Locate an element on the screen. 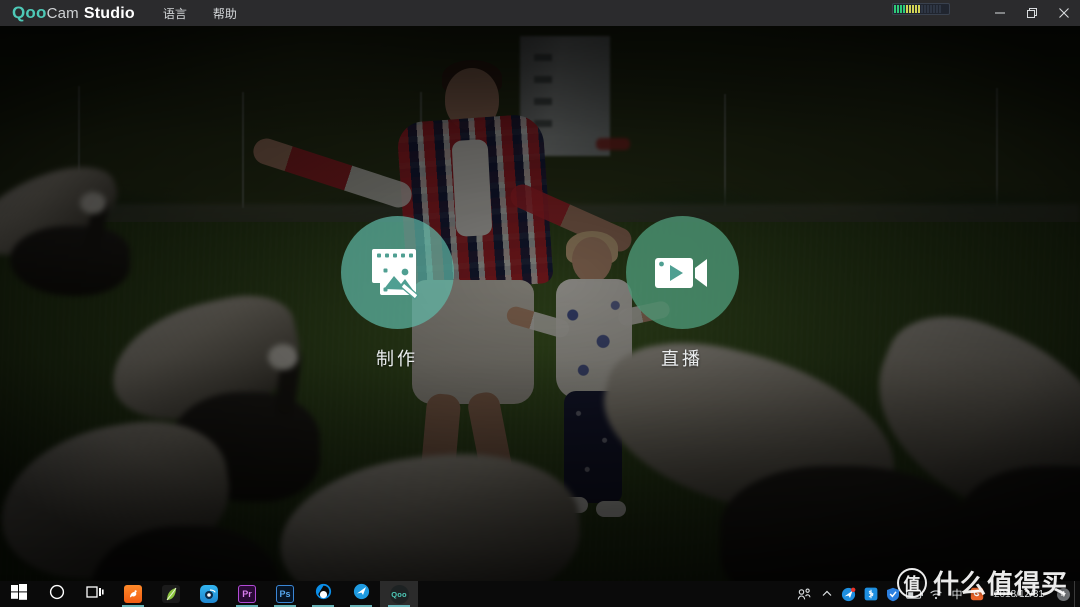 This screenshot has height=607, width=1080. clock-date: 2018/12/31 is located at coordinates (1018, 594).